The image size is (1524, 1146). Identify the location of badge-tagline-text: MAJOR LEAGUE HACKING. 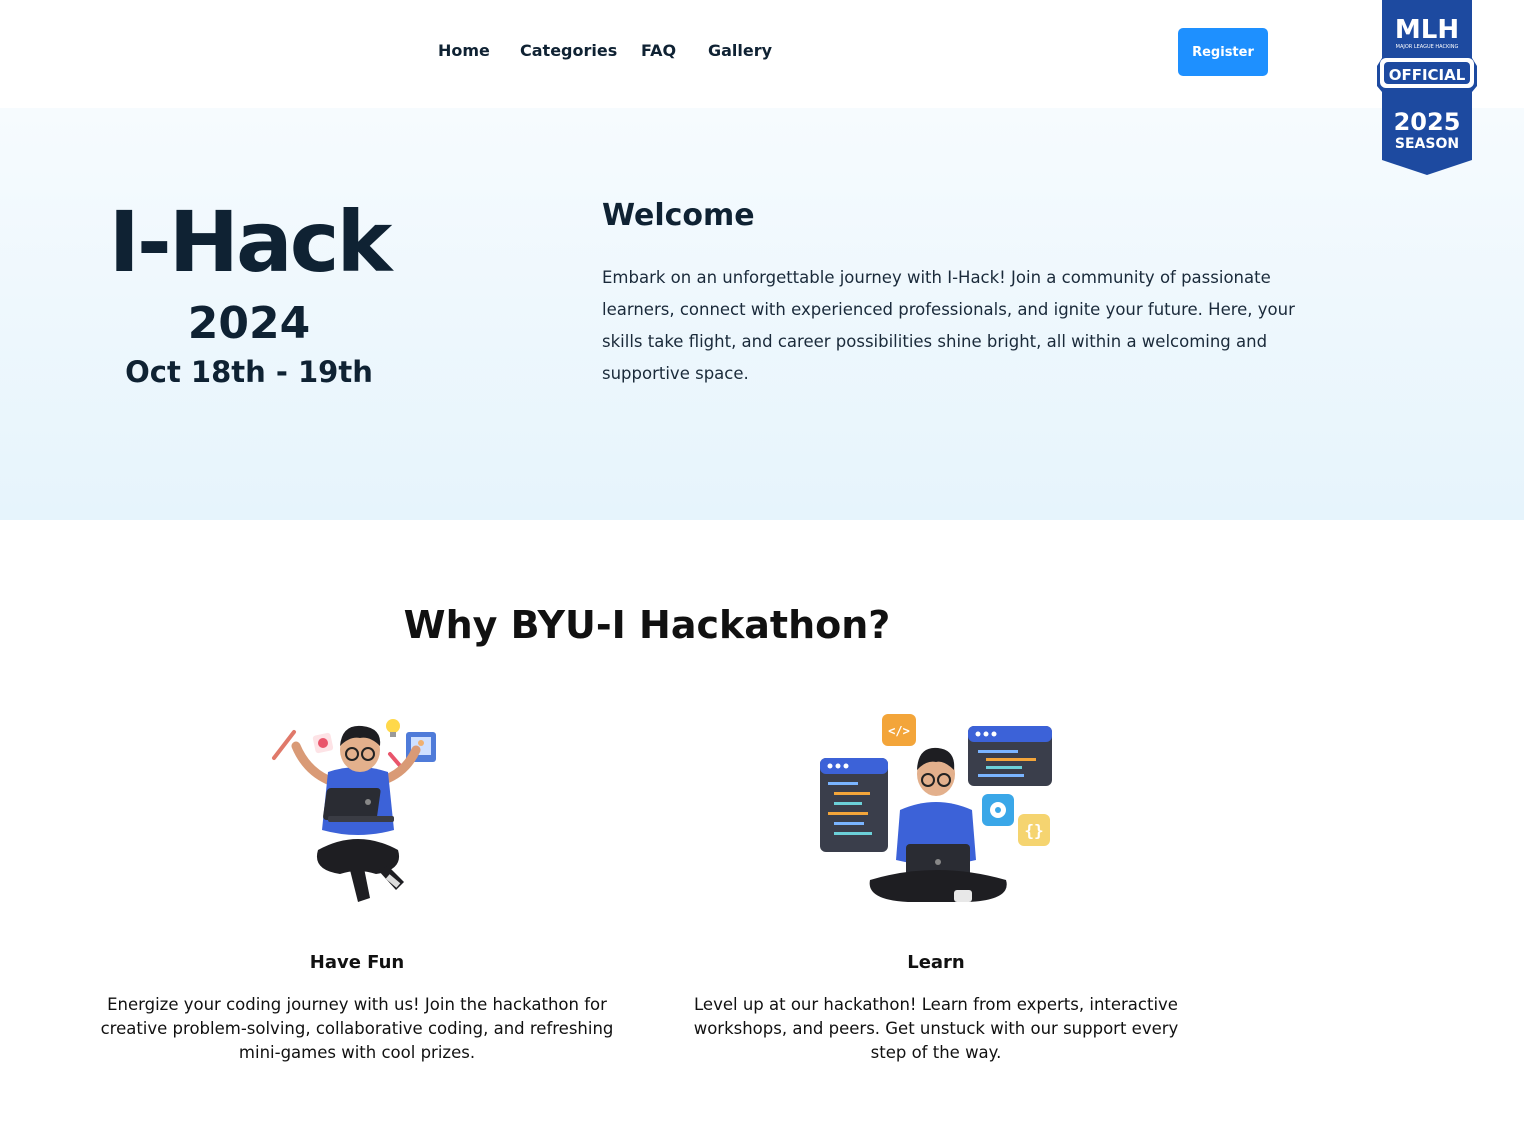
(1427, 47).